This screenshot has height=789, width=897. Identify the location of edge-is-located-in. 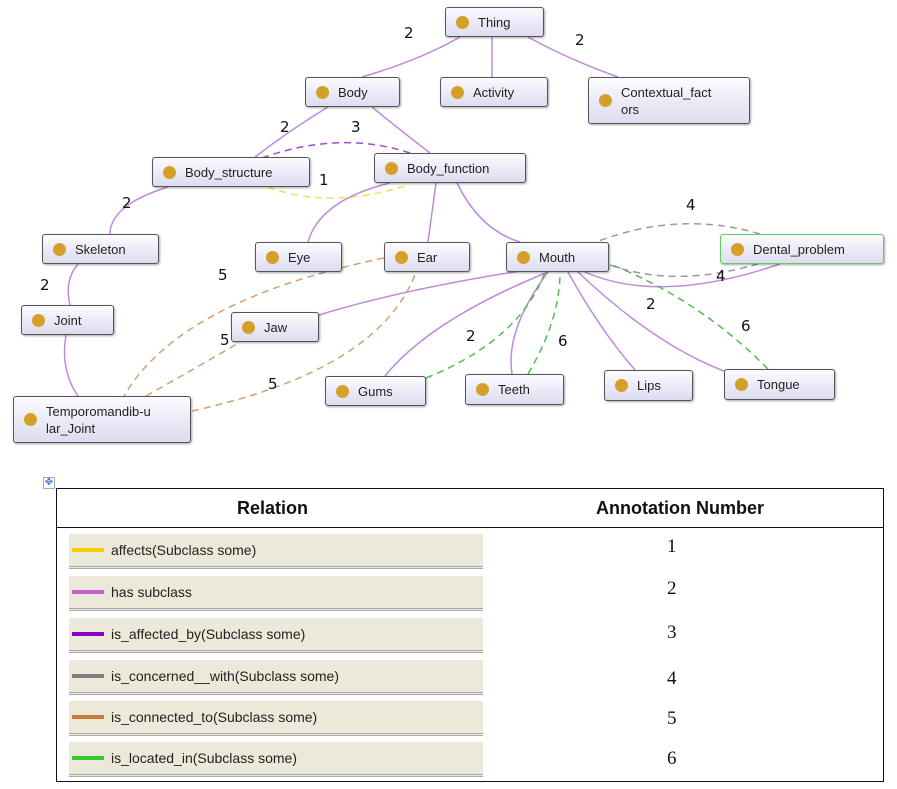
(544, 323).